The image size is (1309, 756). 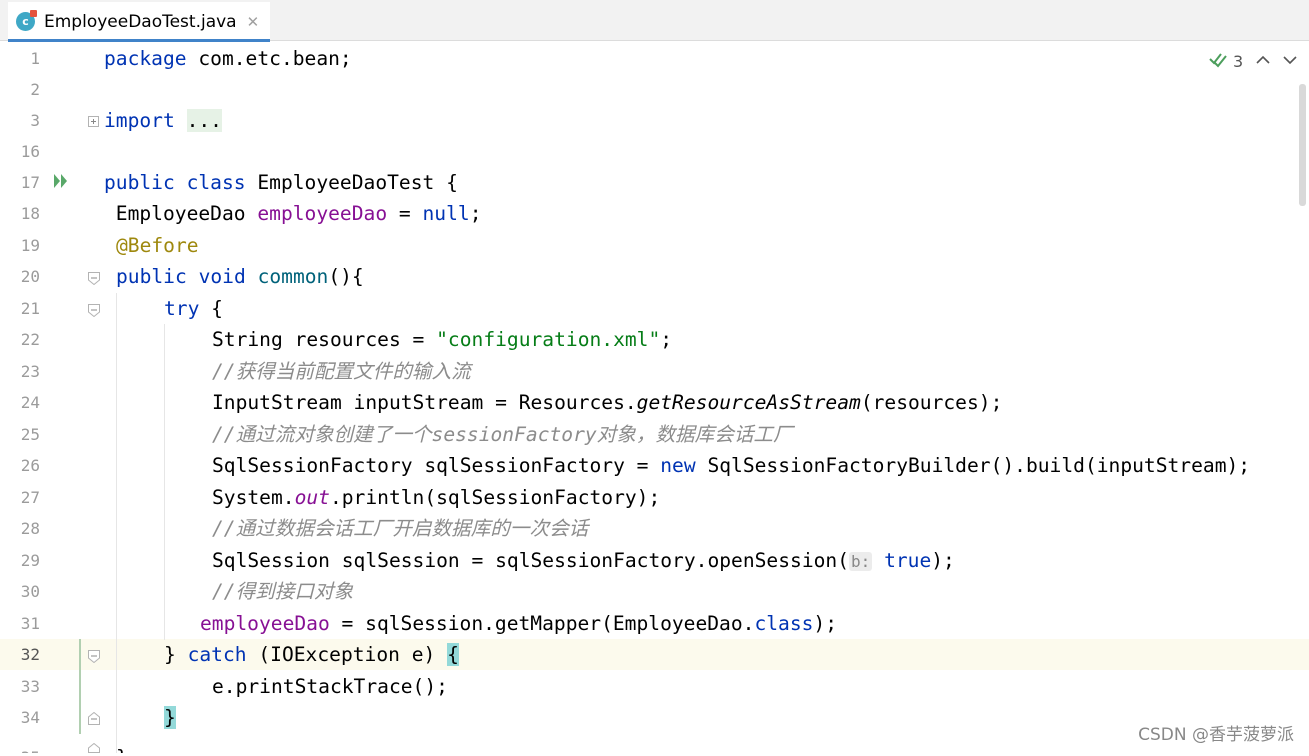 What do you see at coordinates (453, 654) in the screenshot?
I see `matched-brace: {` at bounding box center [453, 654].